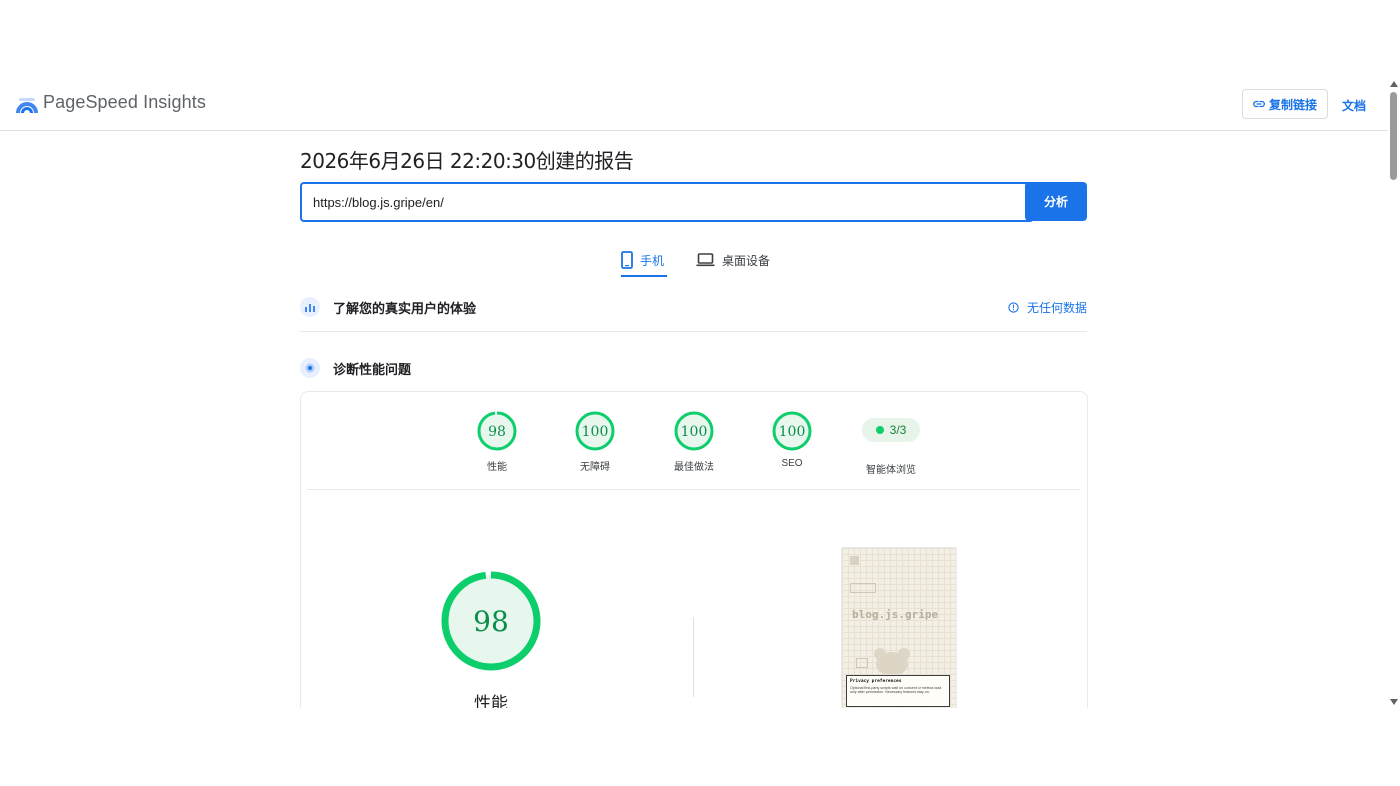  I want to click on vertical-scrollbar, so click(1394, 393).